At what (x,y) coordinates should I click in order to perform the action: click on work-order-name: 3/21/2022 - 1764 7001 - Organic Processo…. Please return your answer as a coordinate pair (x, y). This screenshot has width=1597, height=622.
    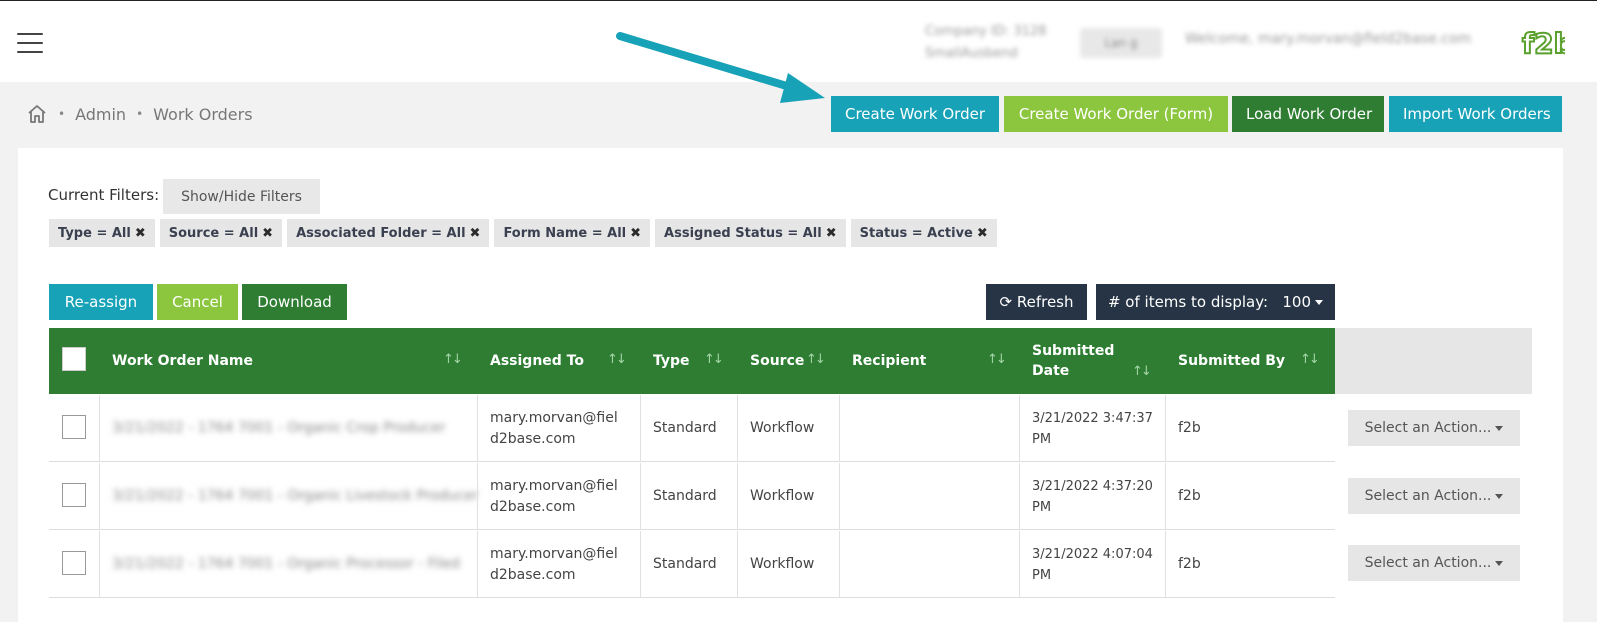
    Looking at the image, I should click on (286, 564).